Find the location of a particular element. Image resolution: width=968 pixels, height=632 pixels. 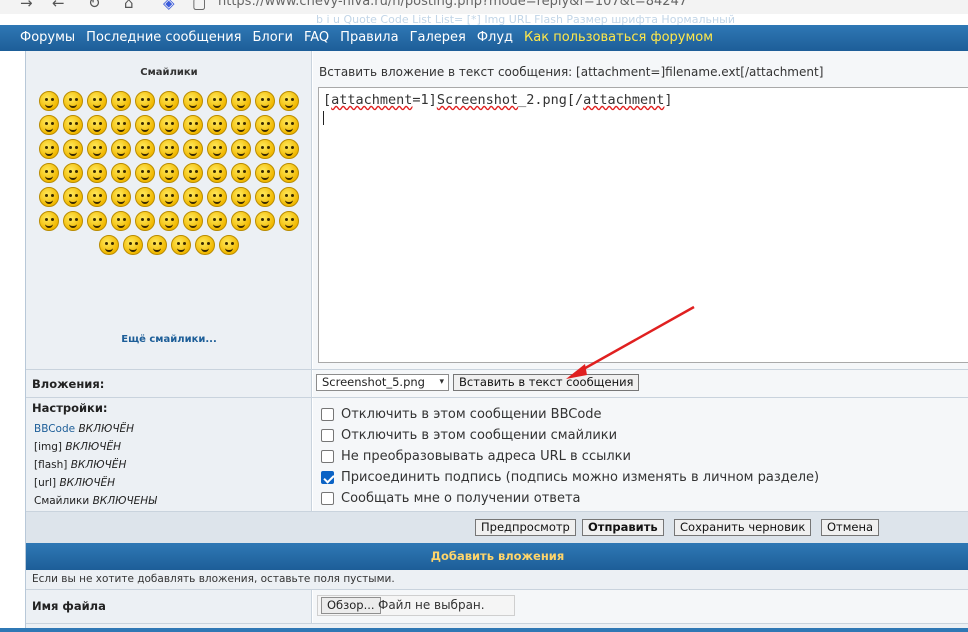

nav-item-blogs: Блоги is located at coordinates (273, 37).